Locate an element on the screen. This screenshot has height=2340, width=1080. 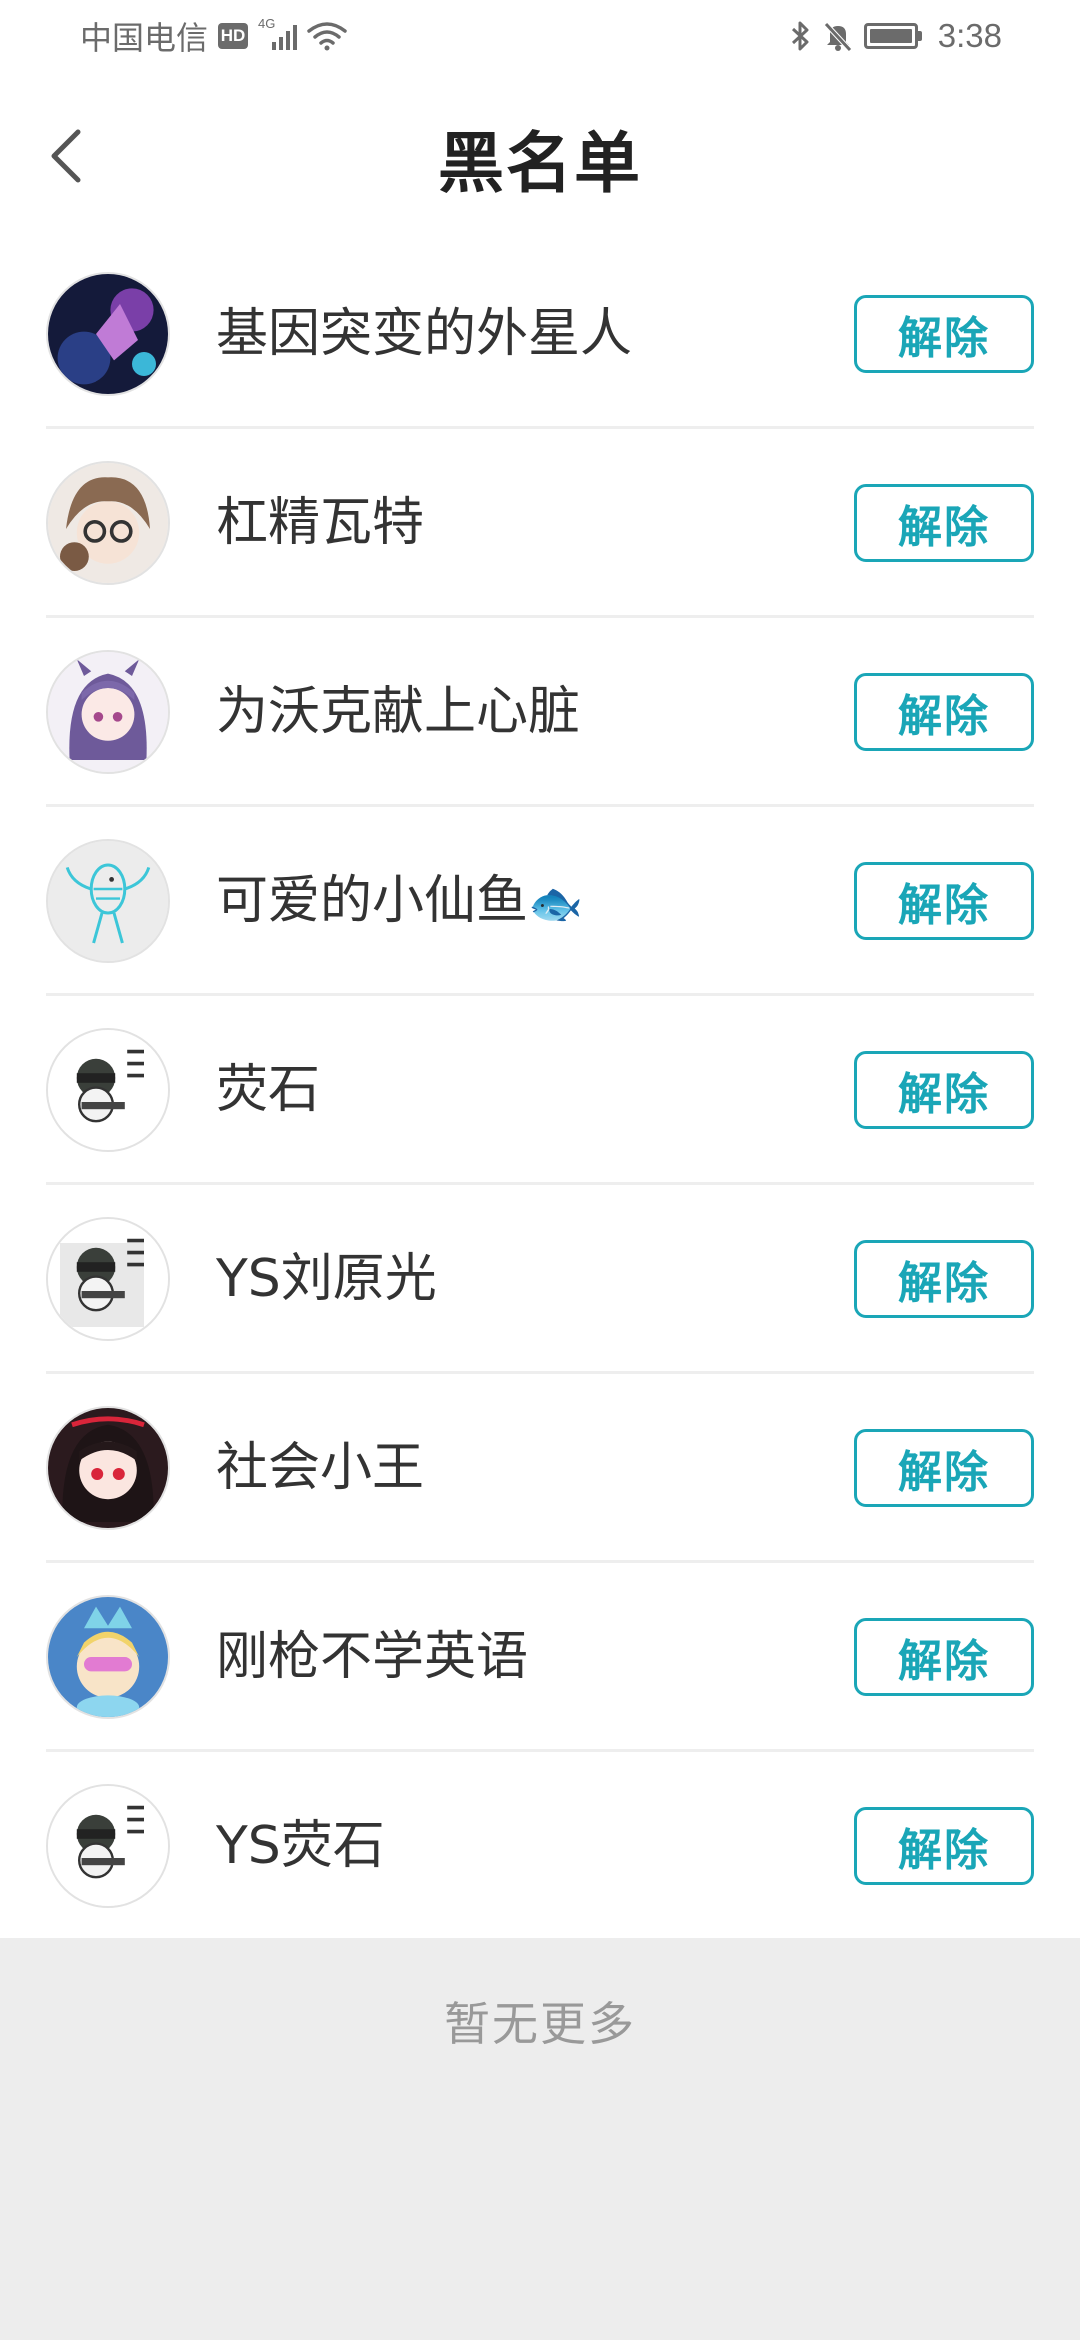
list-item: 可爱的小仙鱼🐟 解除 is located at coordinates (540, 901).